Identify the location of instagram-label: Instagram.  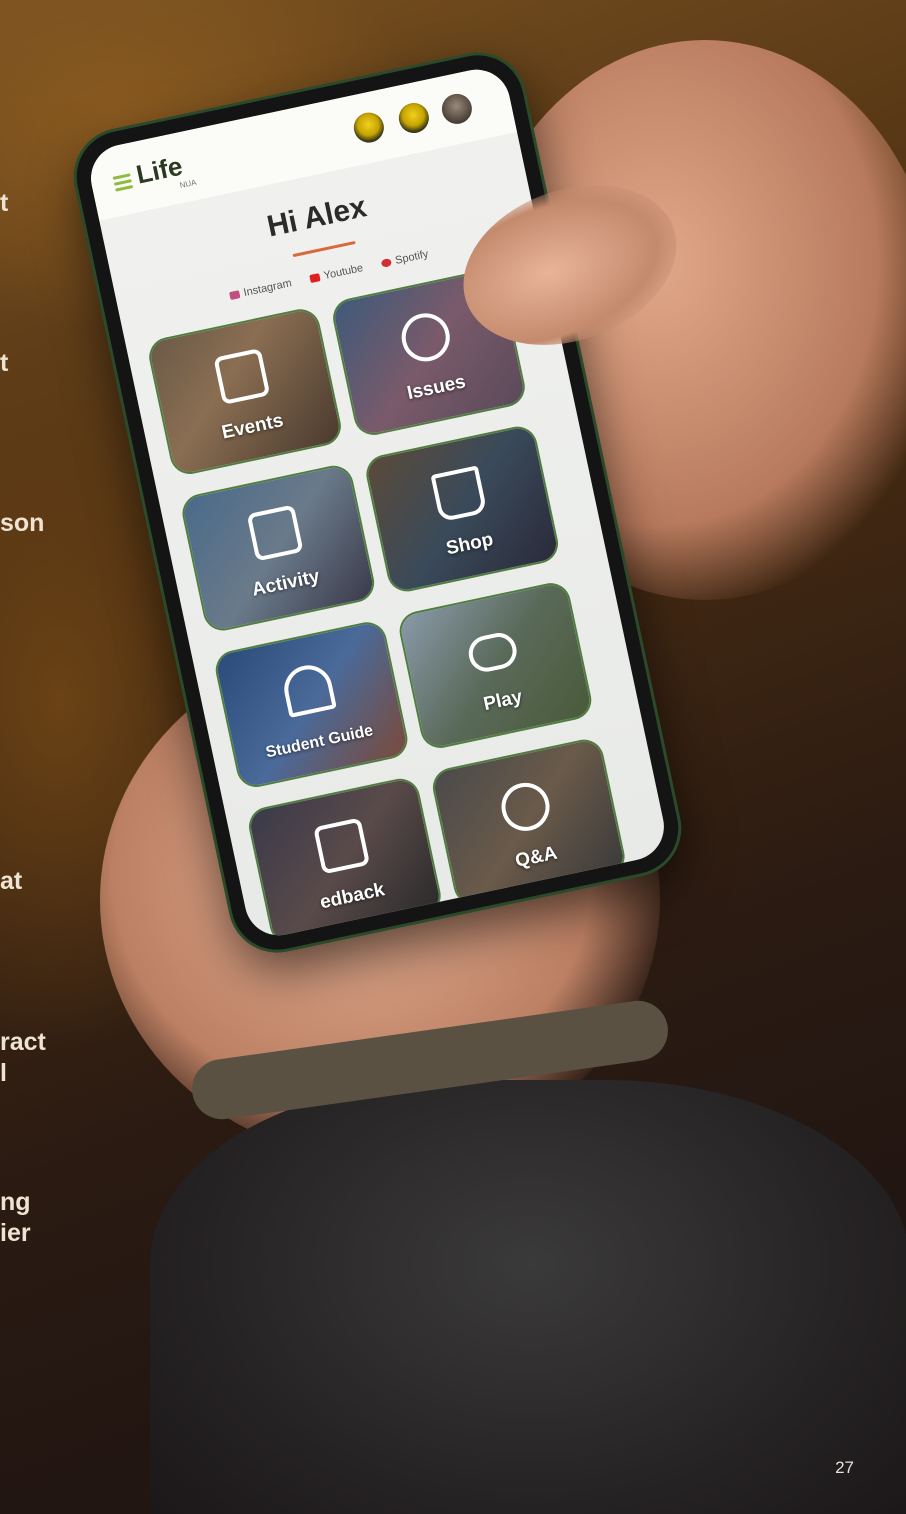
(267, 288).